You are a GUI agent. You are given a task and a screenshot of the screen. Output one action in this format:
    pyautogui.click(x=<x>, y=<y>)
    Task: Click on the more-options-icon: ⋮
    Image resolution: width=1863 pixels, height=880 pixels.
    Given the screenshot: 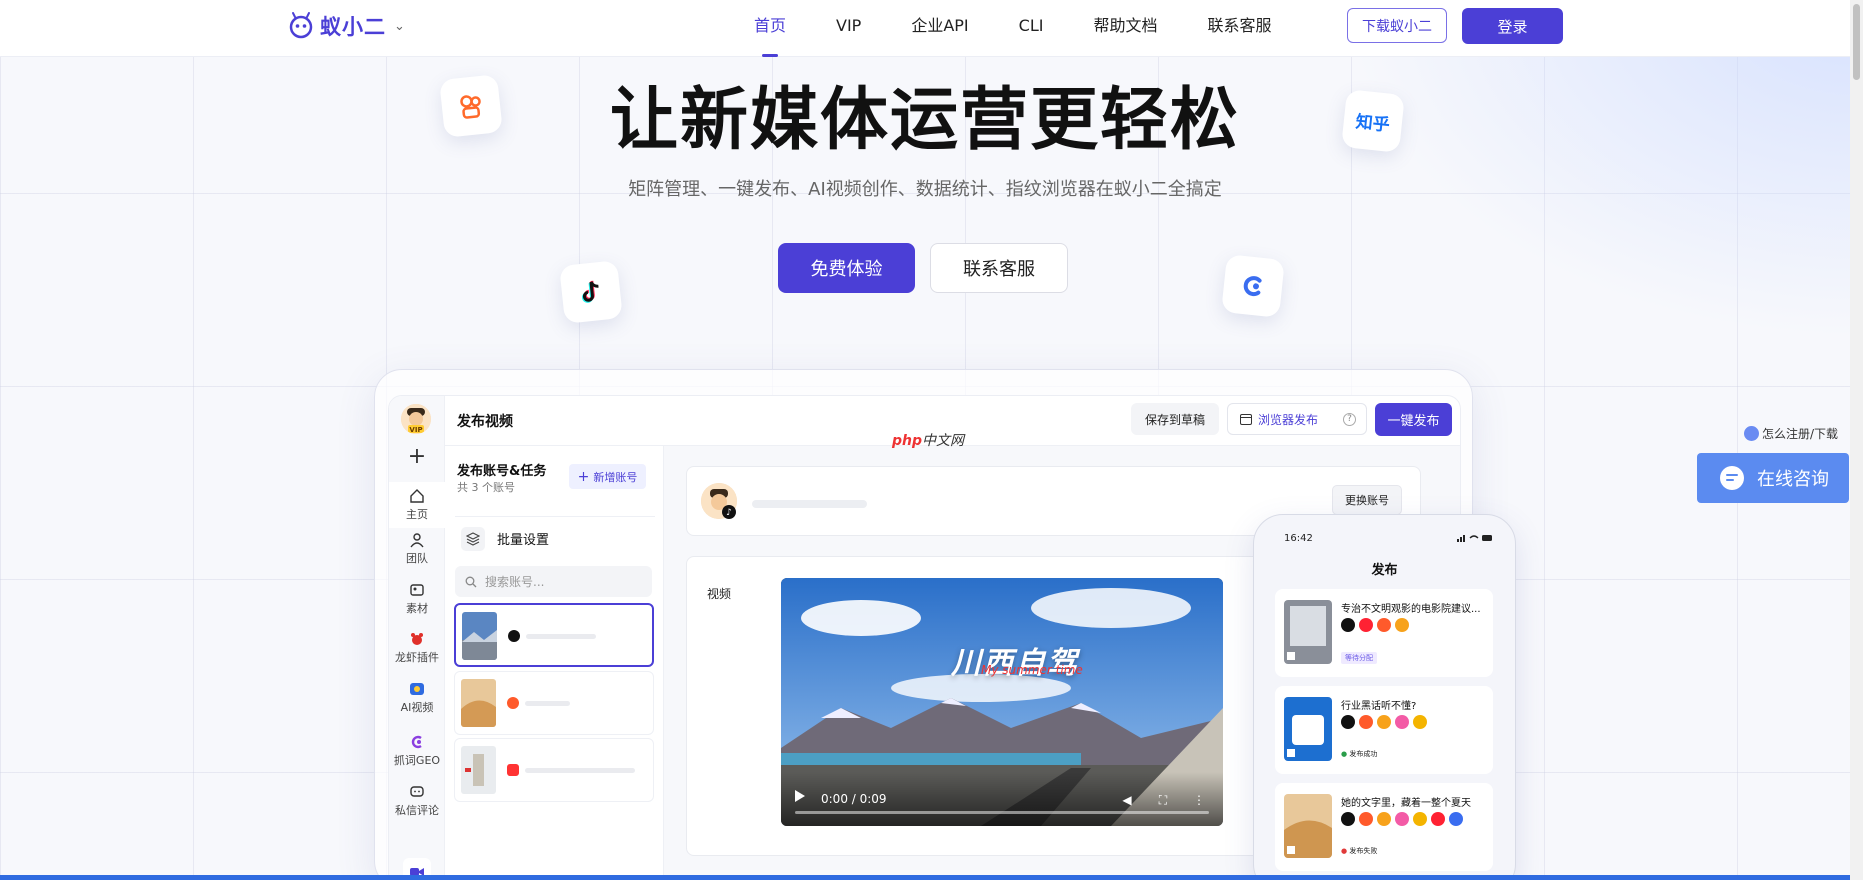 What is the action you would take?
    pyautogui.click(x=1199, y=800)
    